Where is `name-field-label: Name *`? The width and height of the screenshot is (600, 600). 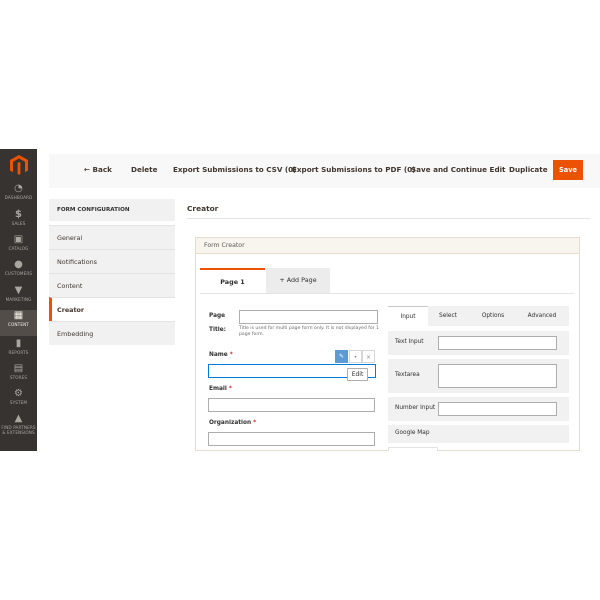 name-field-label: Name * is located at coordinates (221, 355).